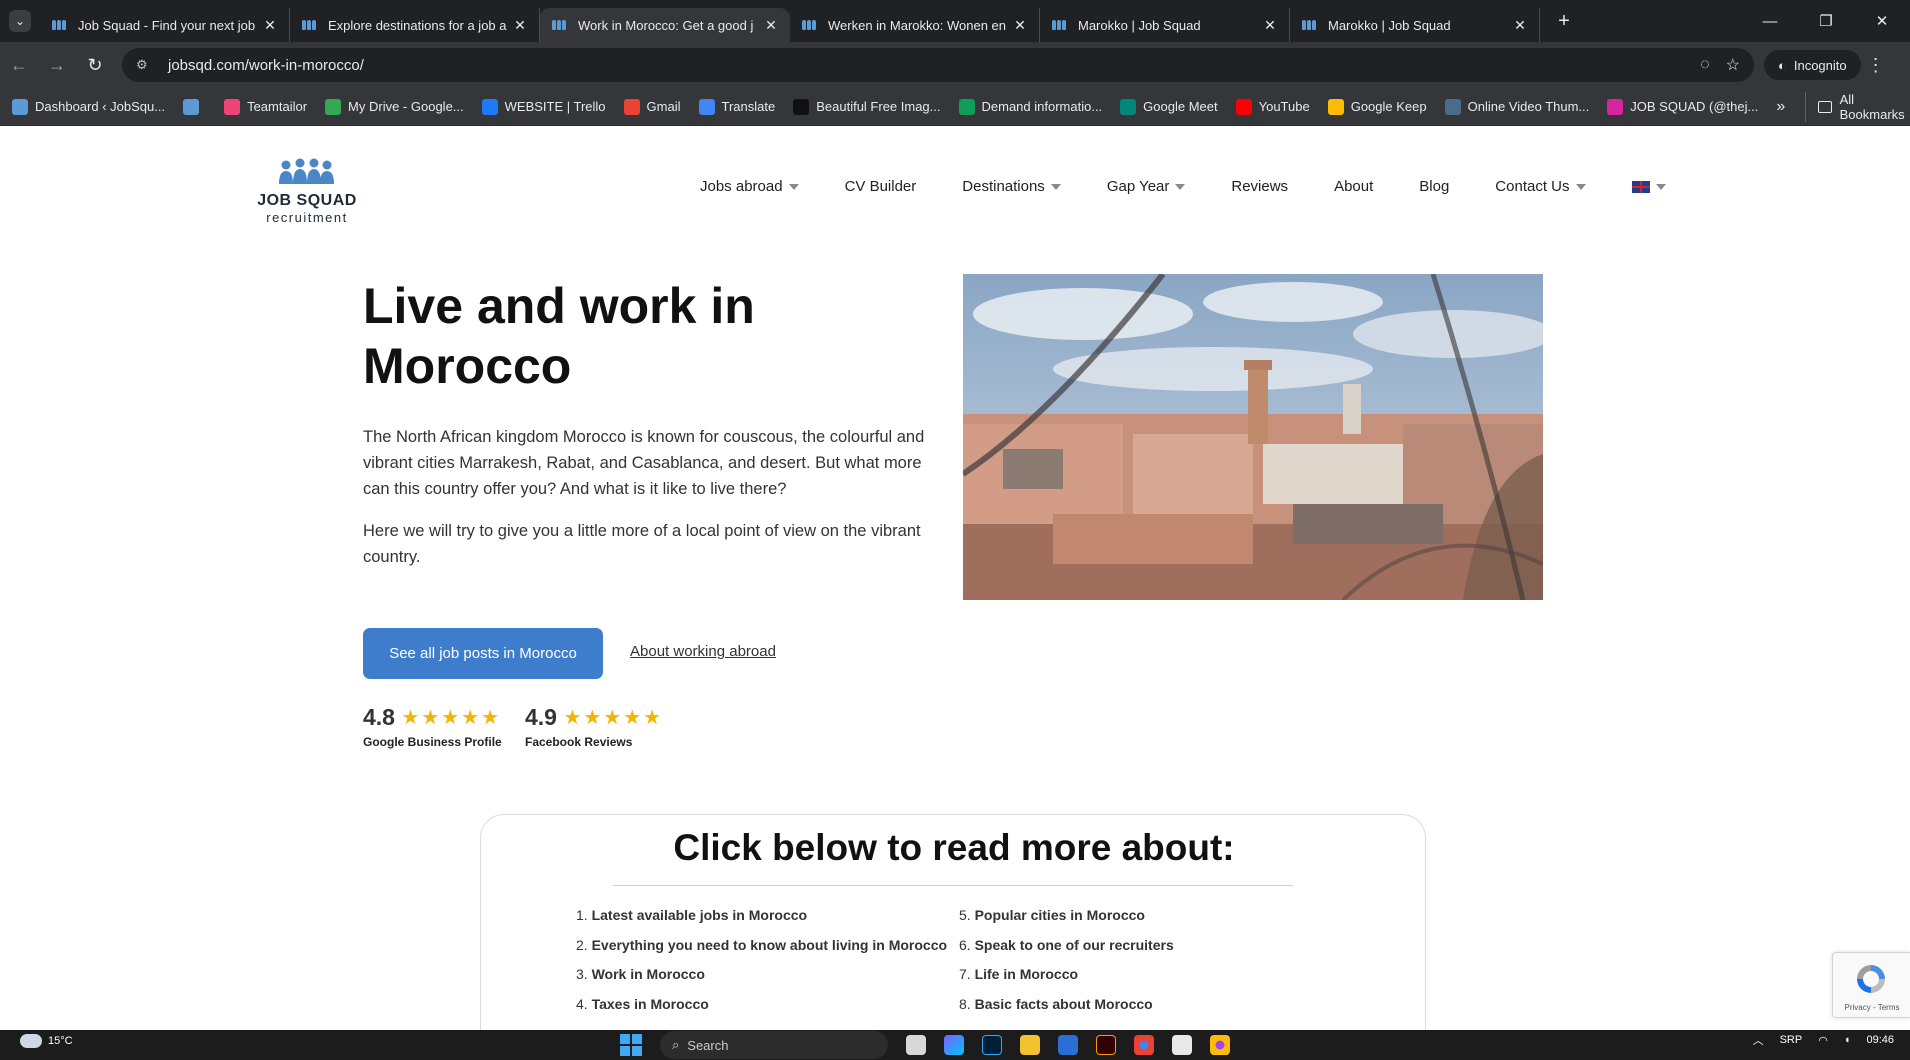 Image resolution: width=1910 pixels, height=1060 pixels. I want to click on list-number: 3., so click(584, 974).